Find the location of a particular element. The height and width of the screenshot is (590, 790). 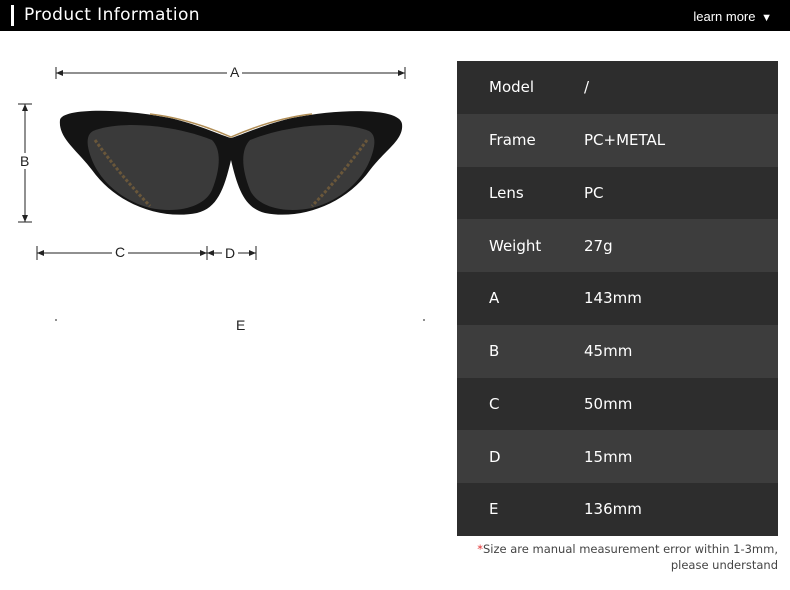

learn-more-link: learn more ▼ is located at coordinates (732, 16).